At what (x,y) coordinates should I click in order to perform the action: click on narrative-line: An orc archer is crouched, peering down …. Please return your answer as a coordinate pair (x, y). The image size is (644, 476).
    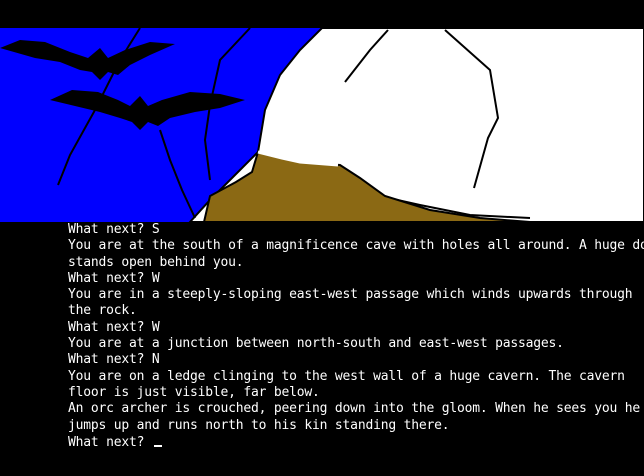
    Looking at the image, I should click on (354, 409).